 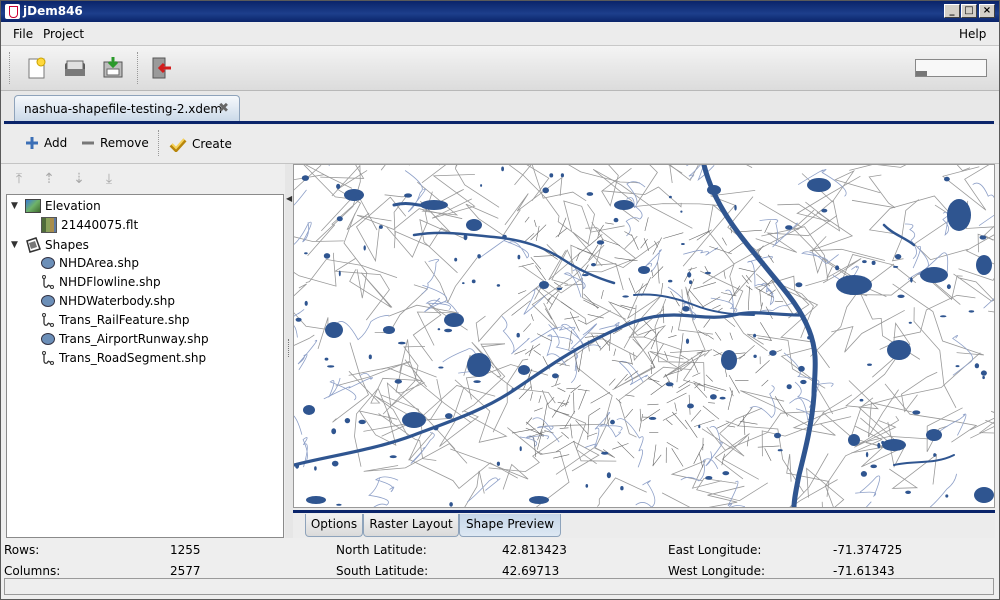 I want to click on open-folder-icon, so click(x=75, y=68).